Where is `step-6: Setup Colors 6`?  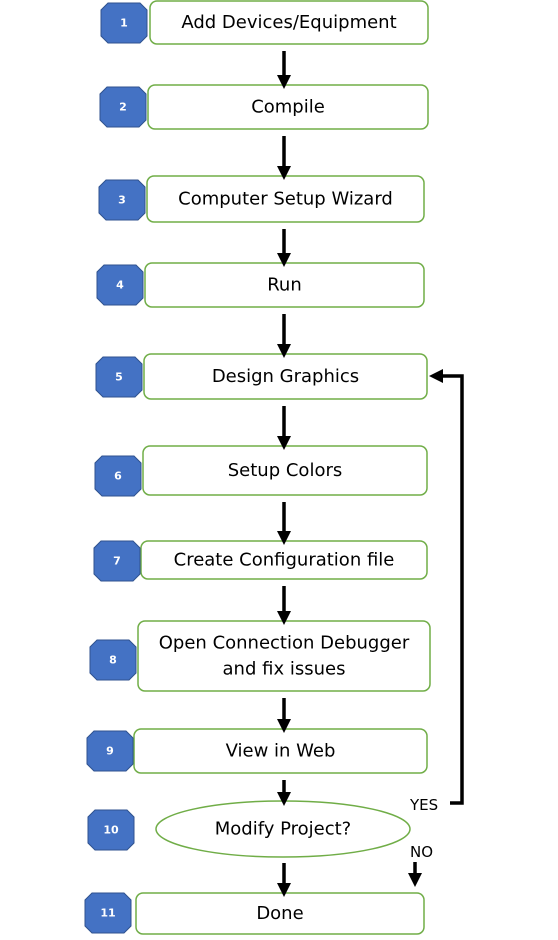
step-6: Setup Colors 6 is located at coordinates (261, 471).